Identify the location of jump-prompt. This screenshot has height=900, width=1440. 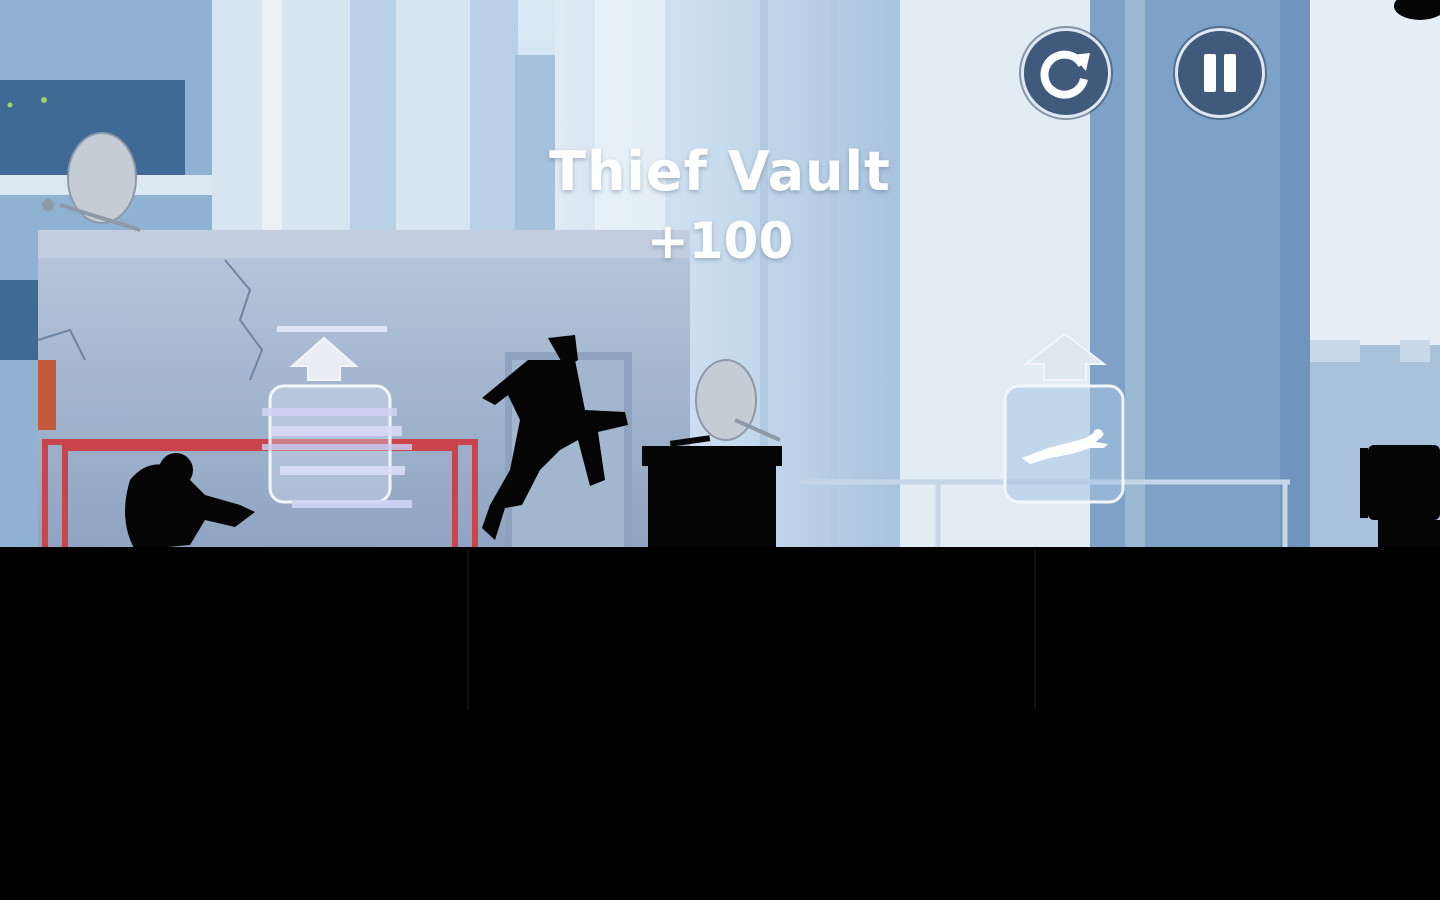
(334, 418).